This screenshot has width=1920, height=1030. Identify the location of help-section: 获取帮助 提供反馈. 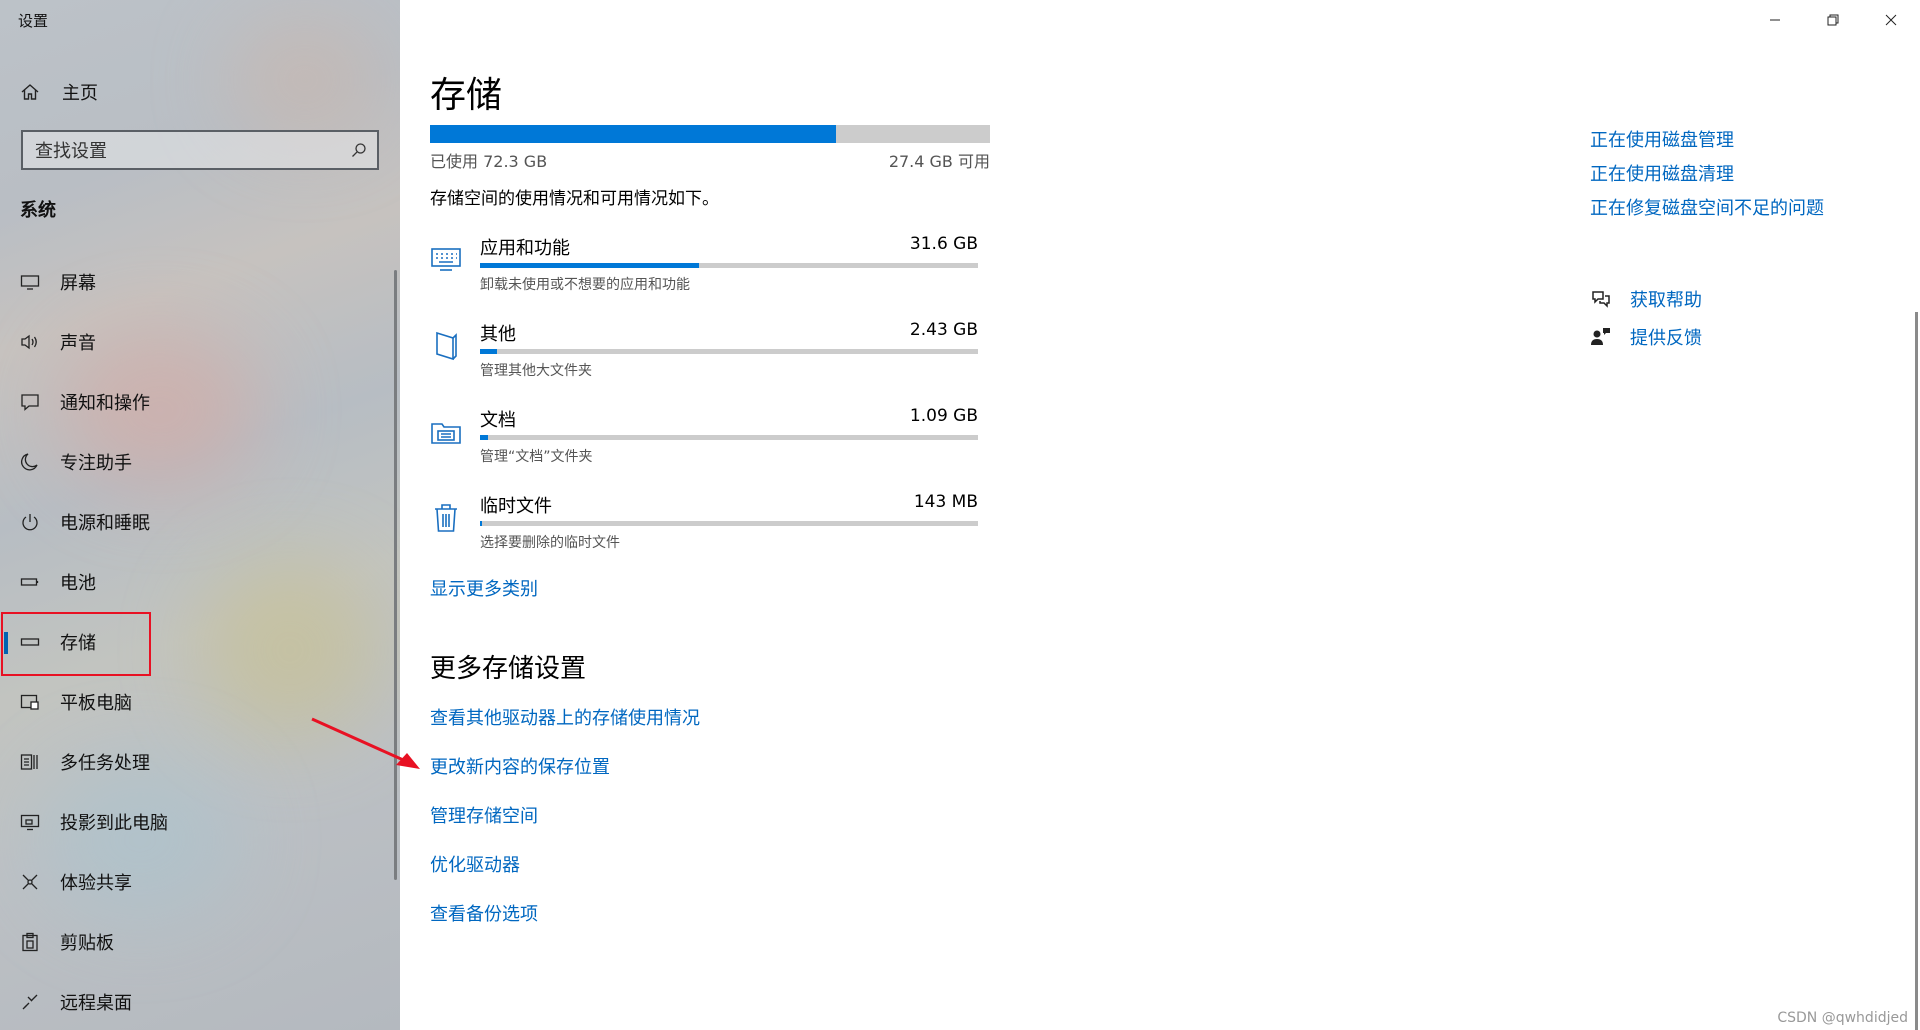
(1646, 318).